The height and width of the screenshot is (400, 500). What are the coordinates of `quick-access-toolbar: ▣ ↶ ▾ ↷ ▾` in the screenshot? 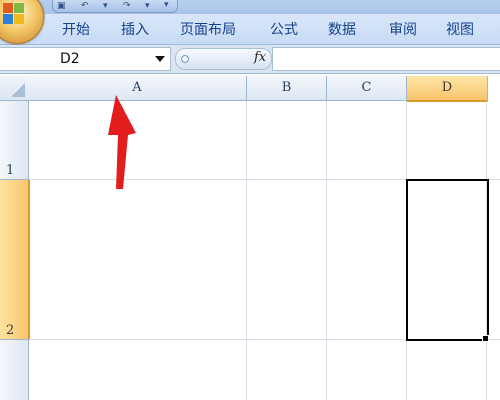 It's located at (115, 6).